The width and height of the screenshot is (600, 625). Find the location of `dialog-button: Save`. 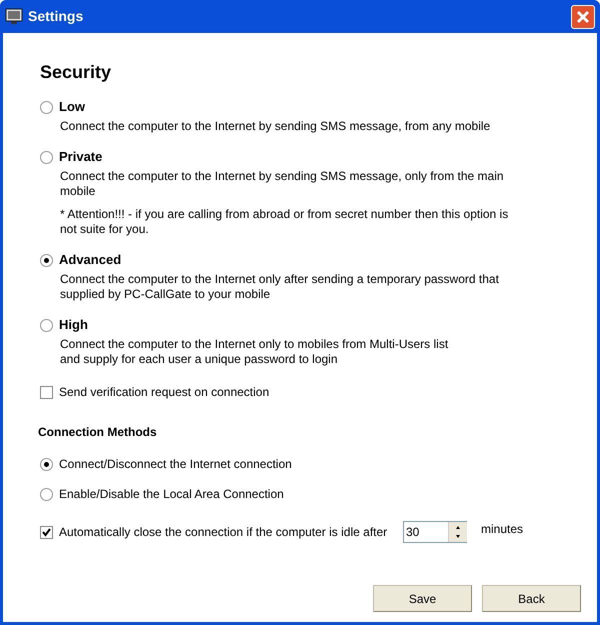

dialog-button: Save is located at coordinates (422, 598).